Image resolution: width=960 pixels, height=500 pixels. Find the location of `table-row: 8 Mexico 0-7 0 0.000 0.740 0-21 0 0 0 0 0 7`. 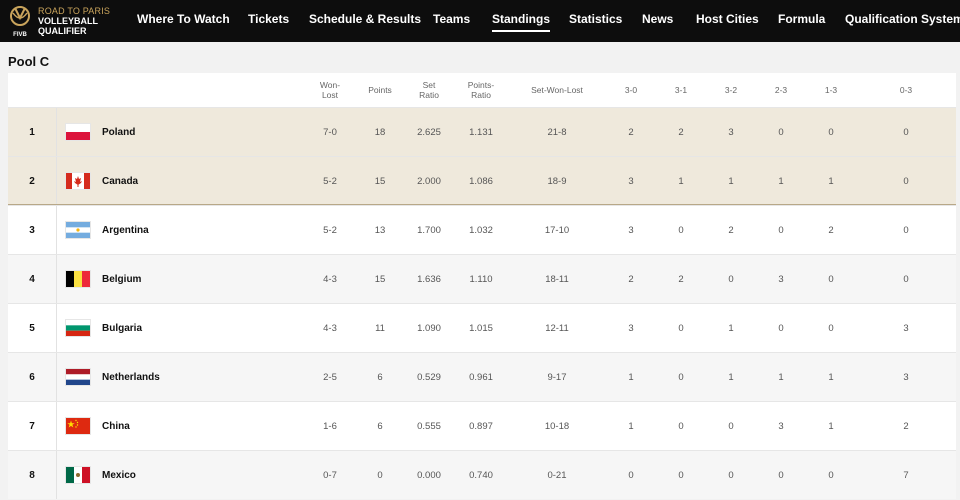

table-row: 8 Mexico 0-7 0 0.000 0.740 0-21 0 0 0 0 0 7 is located at coordinates (482, 474).